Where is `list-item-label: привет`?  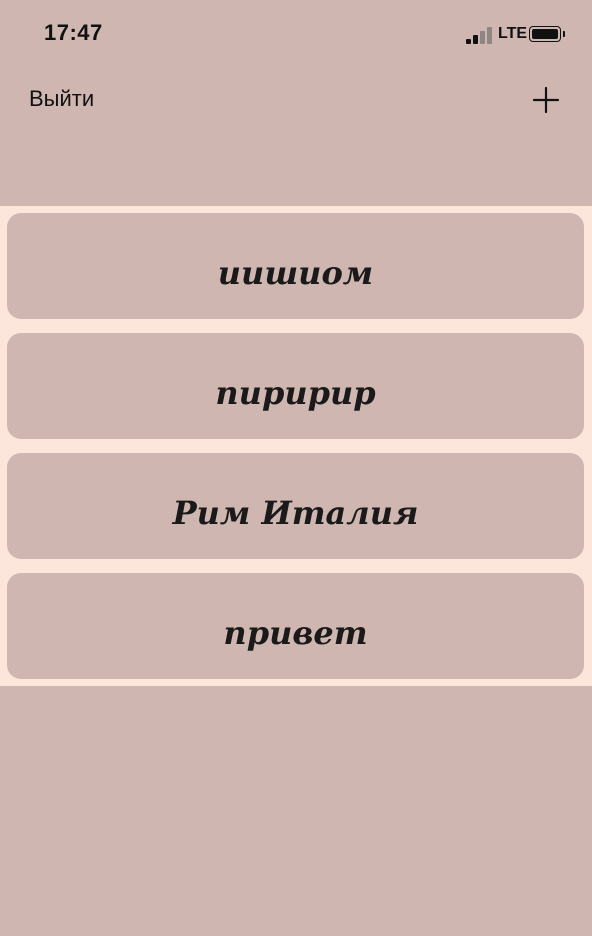 list-item-label: привет is located at coordinates (295, 633).